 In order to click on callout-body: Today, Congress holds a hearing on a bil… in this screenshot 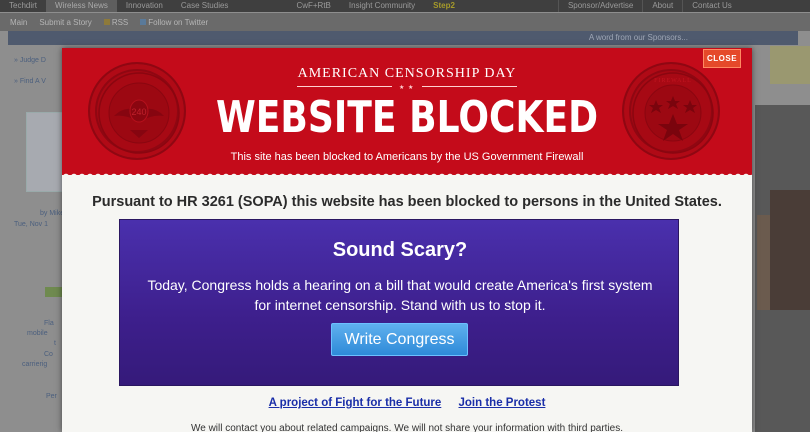, I will do `click(400, 295)`.